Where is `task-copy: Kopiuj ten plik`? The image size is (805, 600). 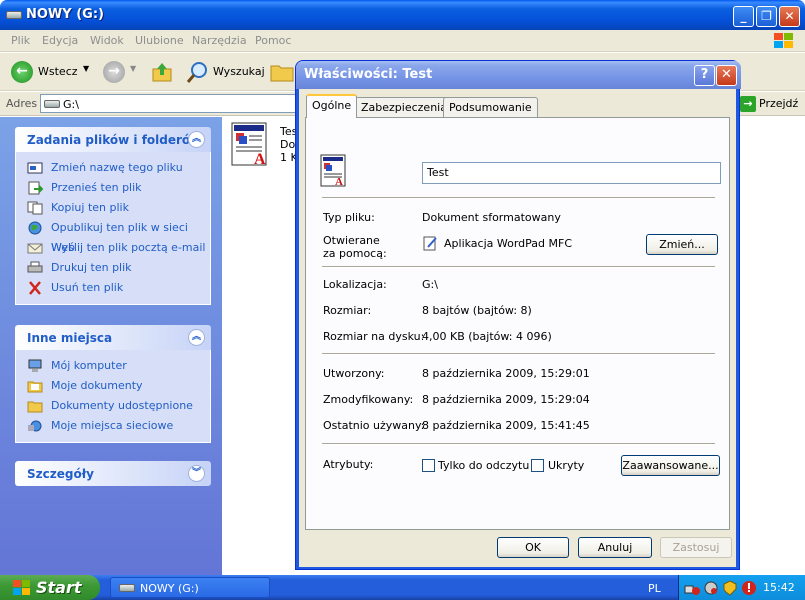 task-copy: Kopiuj ten plik is located at coordinates (113, 208).